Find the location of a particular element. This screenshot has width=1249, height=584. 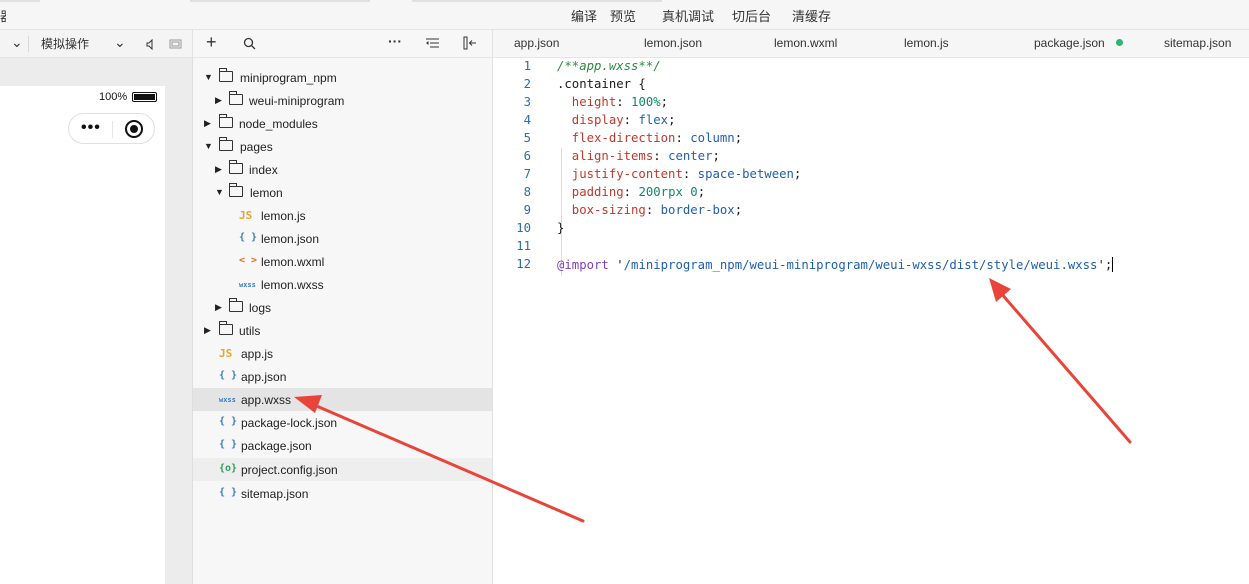

code-token: ' is located at coordinates (616, 265).